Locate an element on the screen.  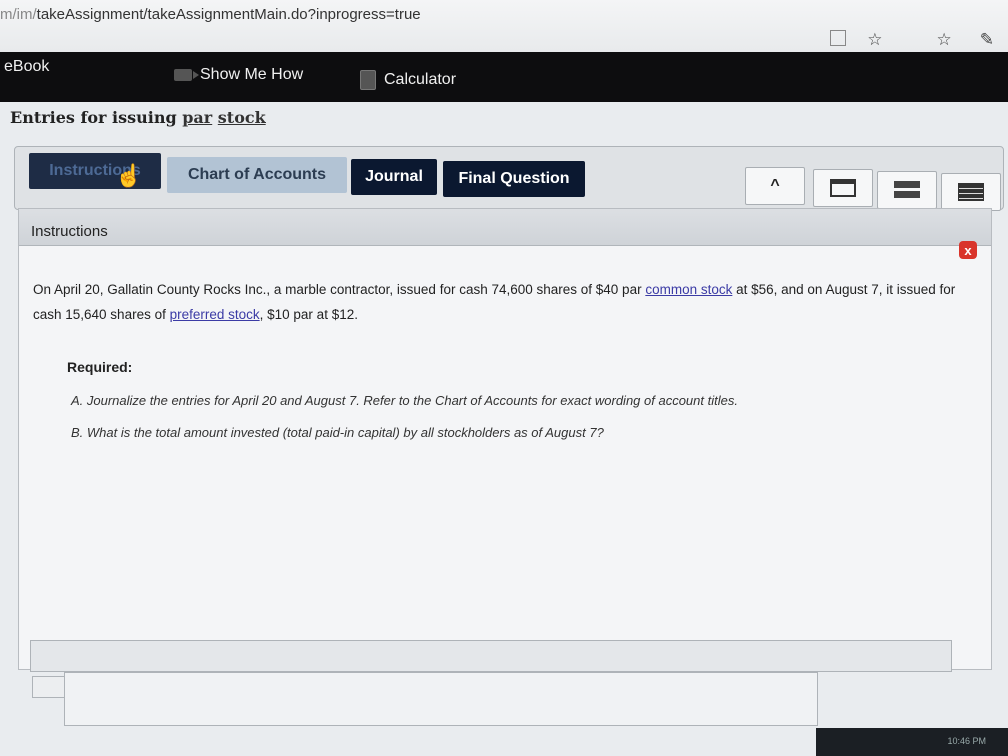
bottom-input-area is located at coordinates (441, 699).